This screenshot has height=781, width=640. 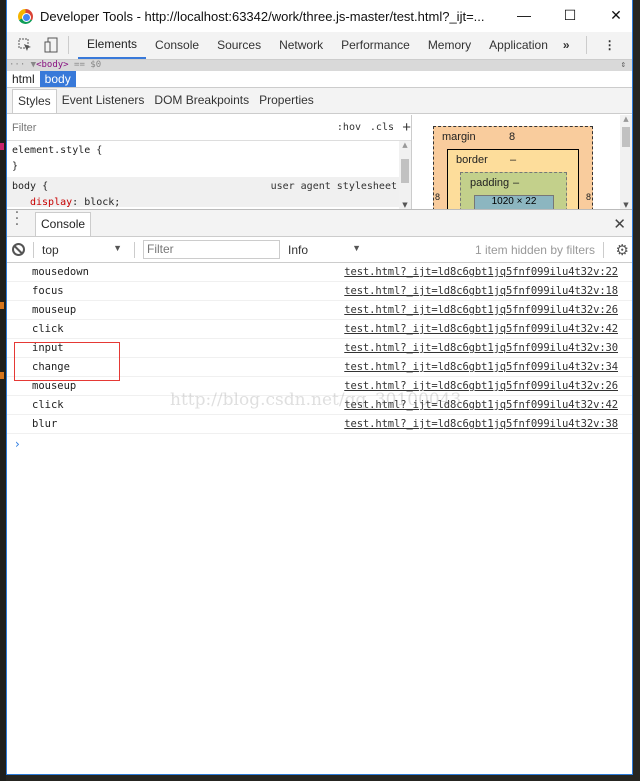 What do you see at coordinates (201, 101) in the screenshot?
I see `tab-dom-breakpoints: DOM Breakpoints` at bounding box center [201, 101].